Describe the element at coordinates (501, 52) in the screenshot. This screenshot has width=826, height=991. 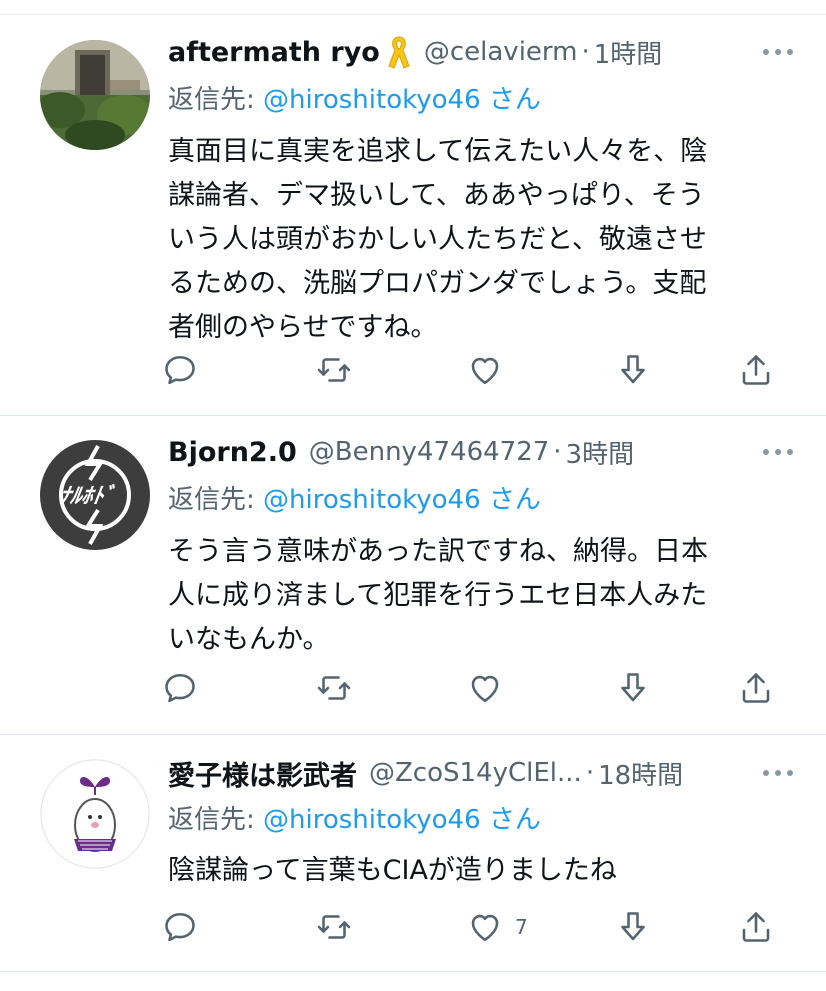
I see `handle: @celavierm` at that location.